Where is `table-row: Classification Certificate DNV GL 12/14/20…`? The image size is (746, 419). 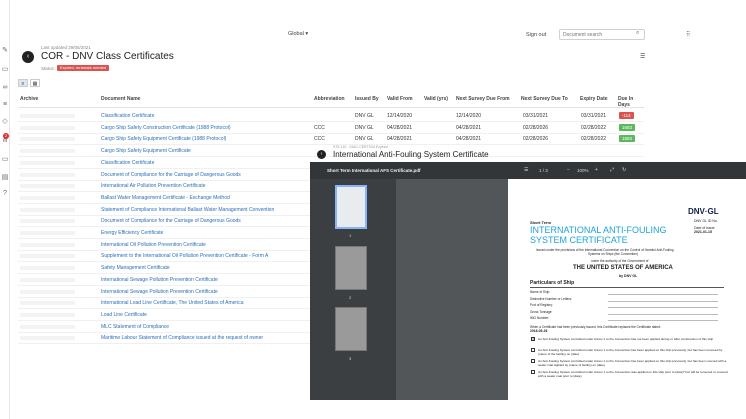
table-row: Classification Certificate DNV GL 12/14/20… is located at coordinates (331, 116).